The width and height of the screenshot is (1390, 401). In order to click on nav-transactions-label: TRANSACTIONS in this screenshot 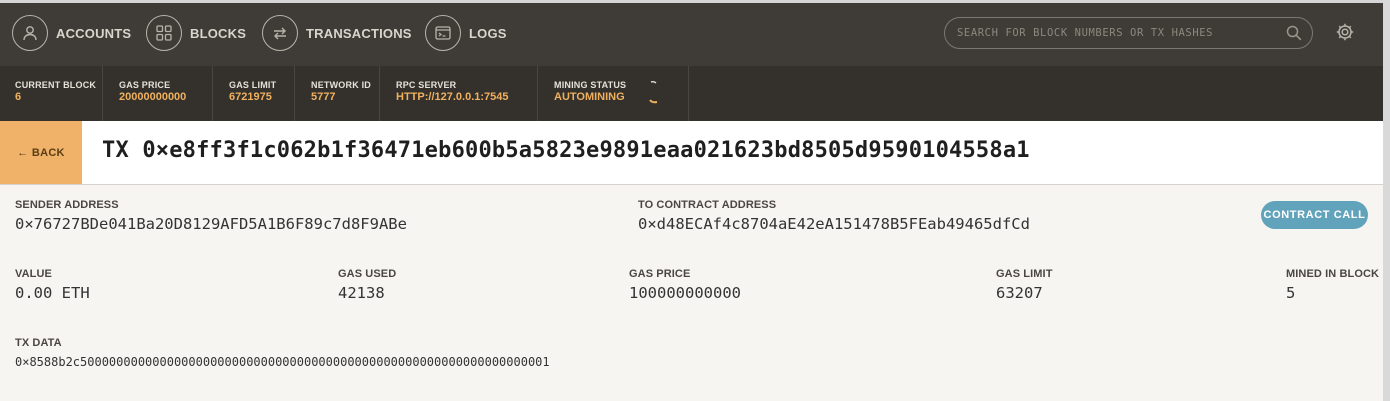, I will do `click(359, 33)`.